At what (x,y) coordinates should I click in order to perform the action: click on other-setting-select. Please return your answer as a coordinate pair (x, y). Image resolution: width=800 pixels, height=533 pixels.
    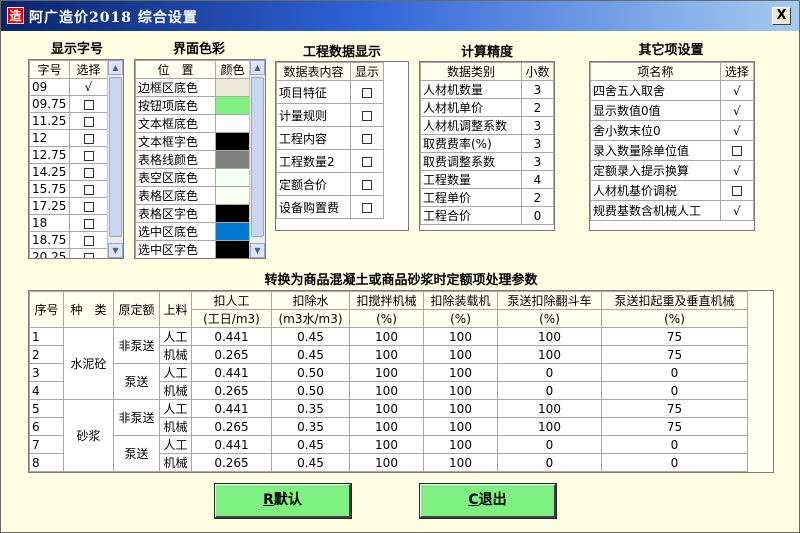
    Looking at the image, I should click on (736, 190).